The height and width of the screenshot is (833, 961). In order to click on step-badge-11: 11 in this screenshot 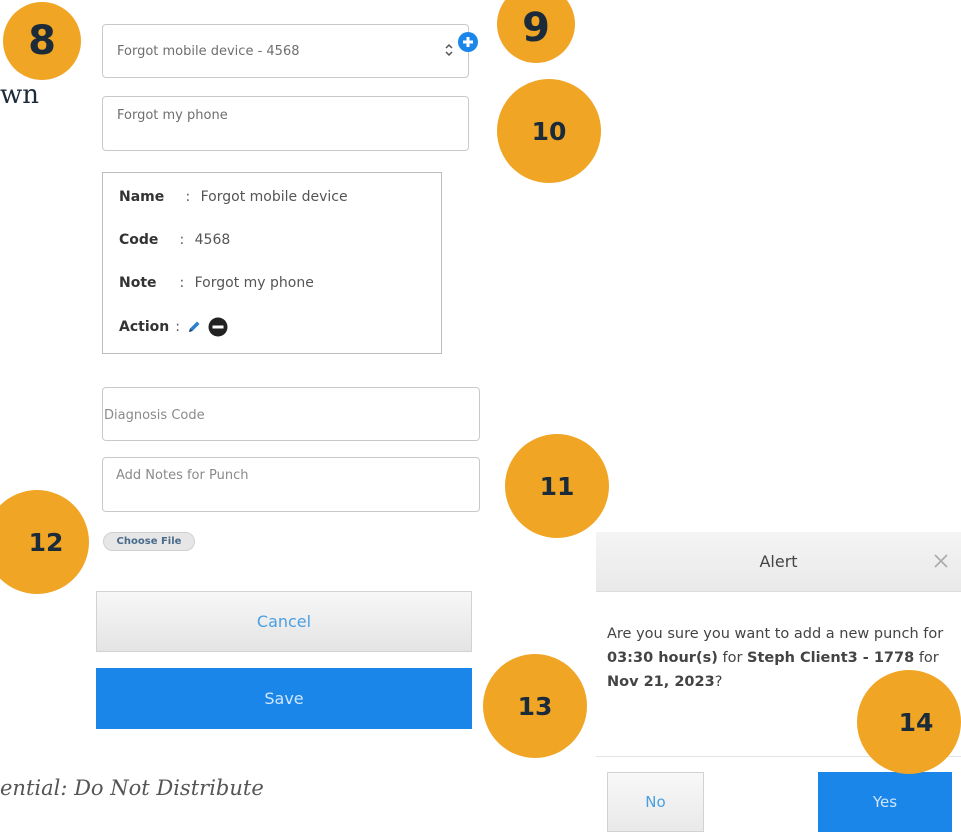, I will do `click(557, 486)`.